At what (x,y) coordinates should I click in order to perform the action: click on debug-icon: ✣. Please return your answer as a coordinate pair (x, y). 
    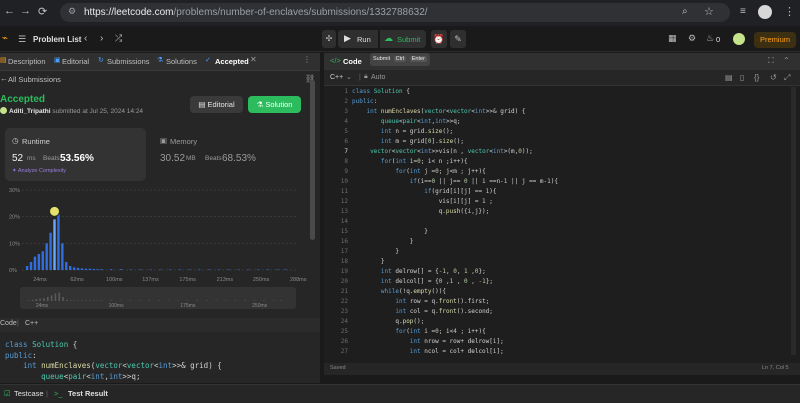
    Looking at the image, I should click on (329, 39).